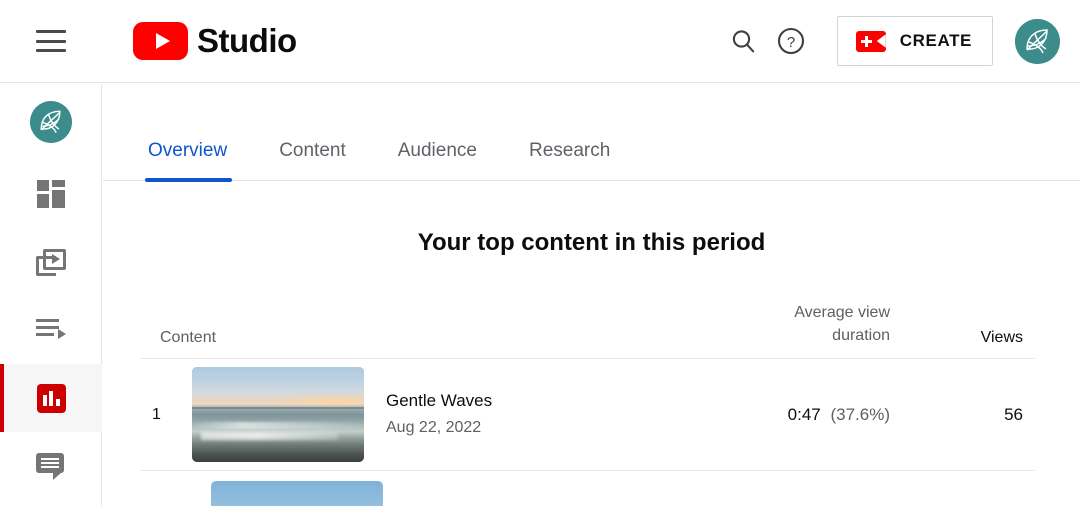 The image size is (1080, 506). I want to click on sidebar-item-playlists, so click(51, 330).